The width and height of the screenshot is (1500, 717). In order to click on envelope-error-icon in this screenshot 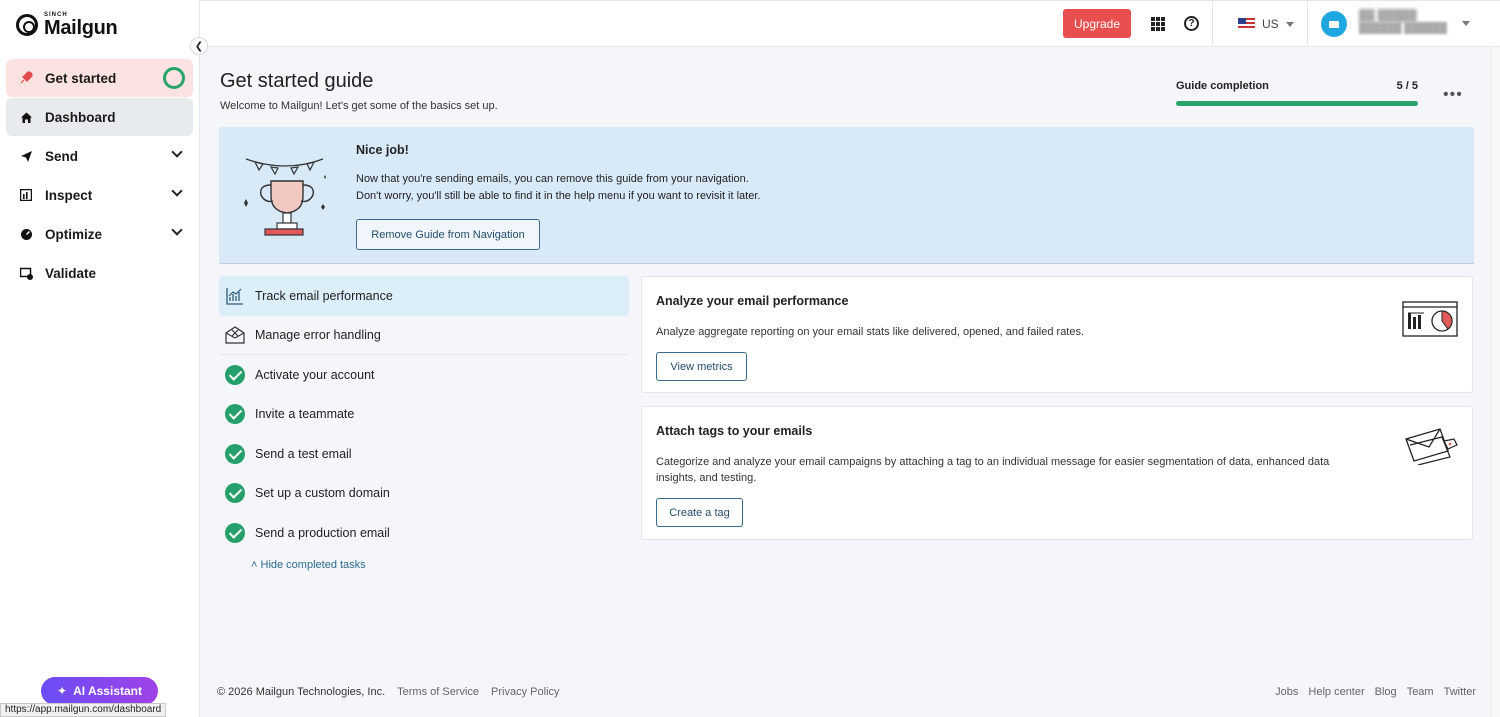, I will do `click(235, 335)`.